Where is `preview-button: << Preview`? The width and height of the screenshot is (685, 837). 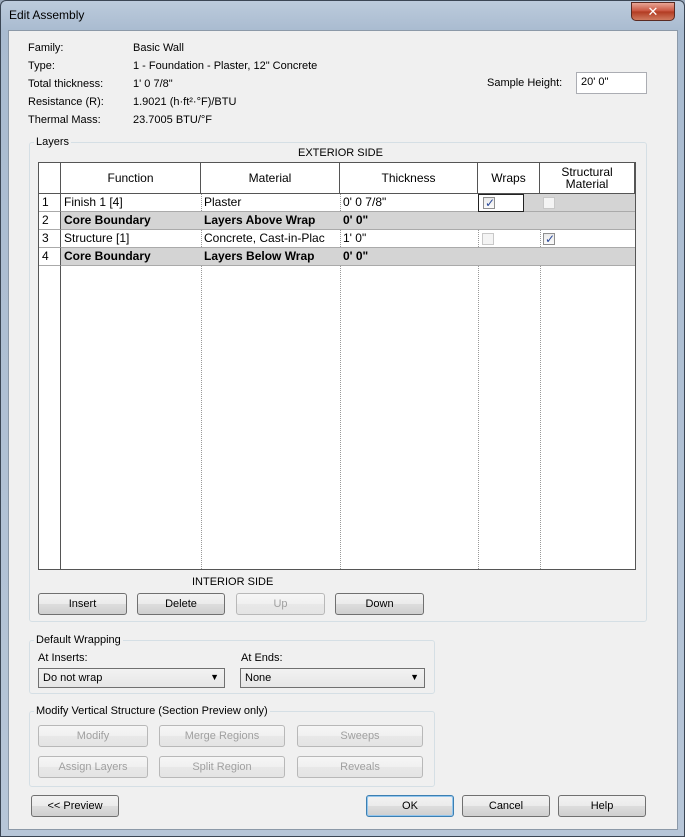 preview-button: << Preview is located at coordinates (75, 806).